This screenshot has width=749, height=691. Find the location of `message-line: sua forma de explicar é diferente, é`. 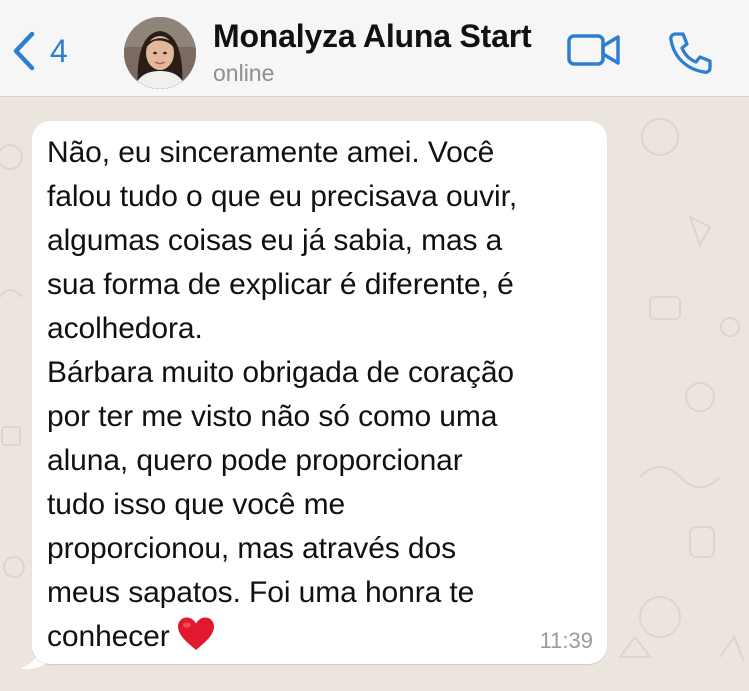

message-line: sua forma de explicar é diferente, é is located at coordinates (280, 284).